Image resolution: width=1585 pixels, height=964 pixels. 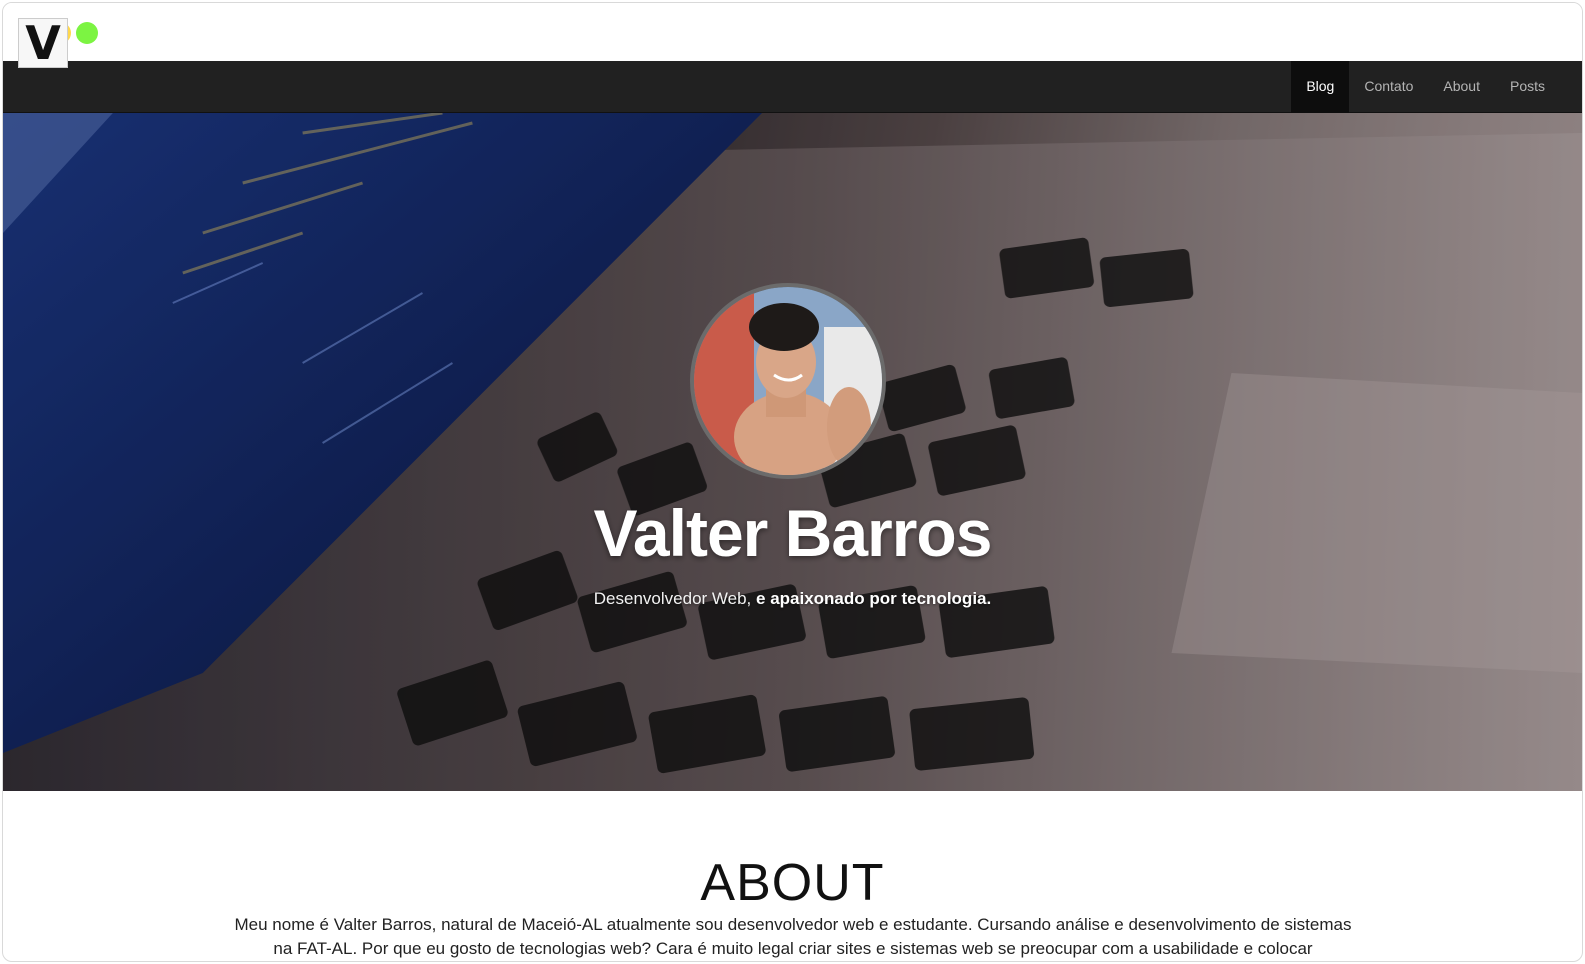 What do you see at coordinates (1320, 87) in the screenshot?
I see `nav-link-blog: Blog` at bounding box center [1320, 87].